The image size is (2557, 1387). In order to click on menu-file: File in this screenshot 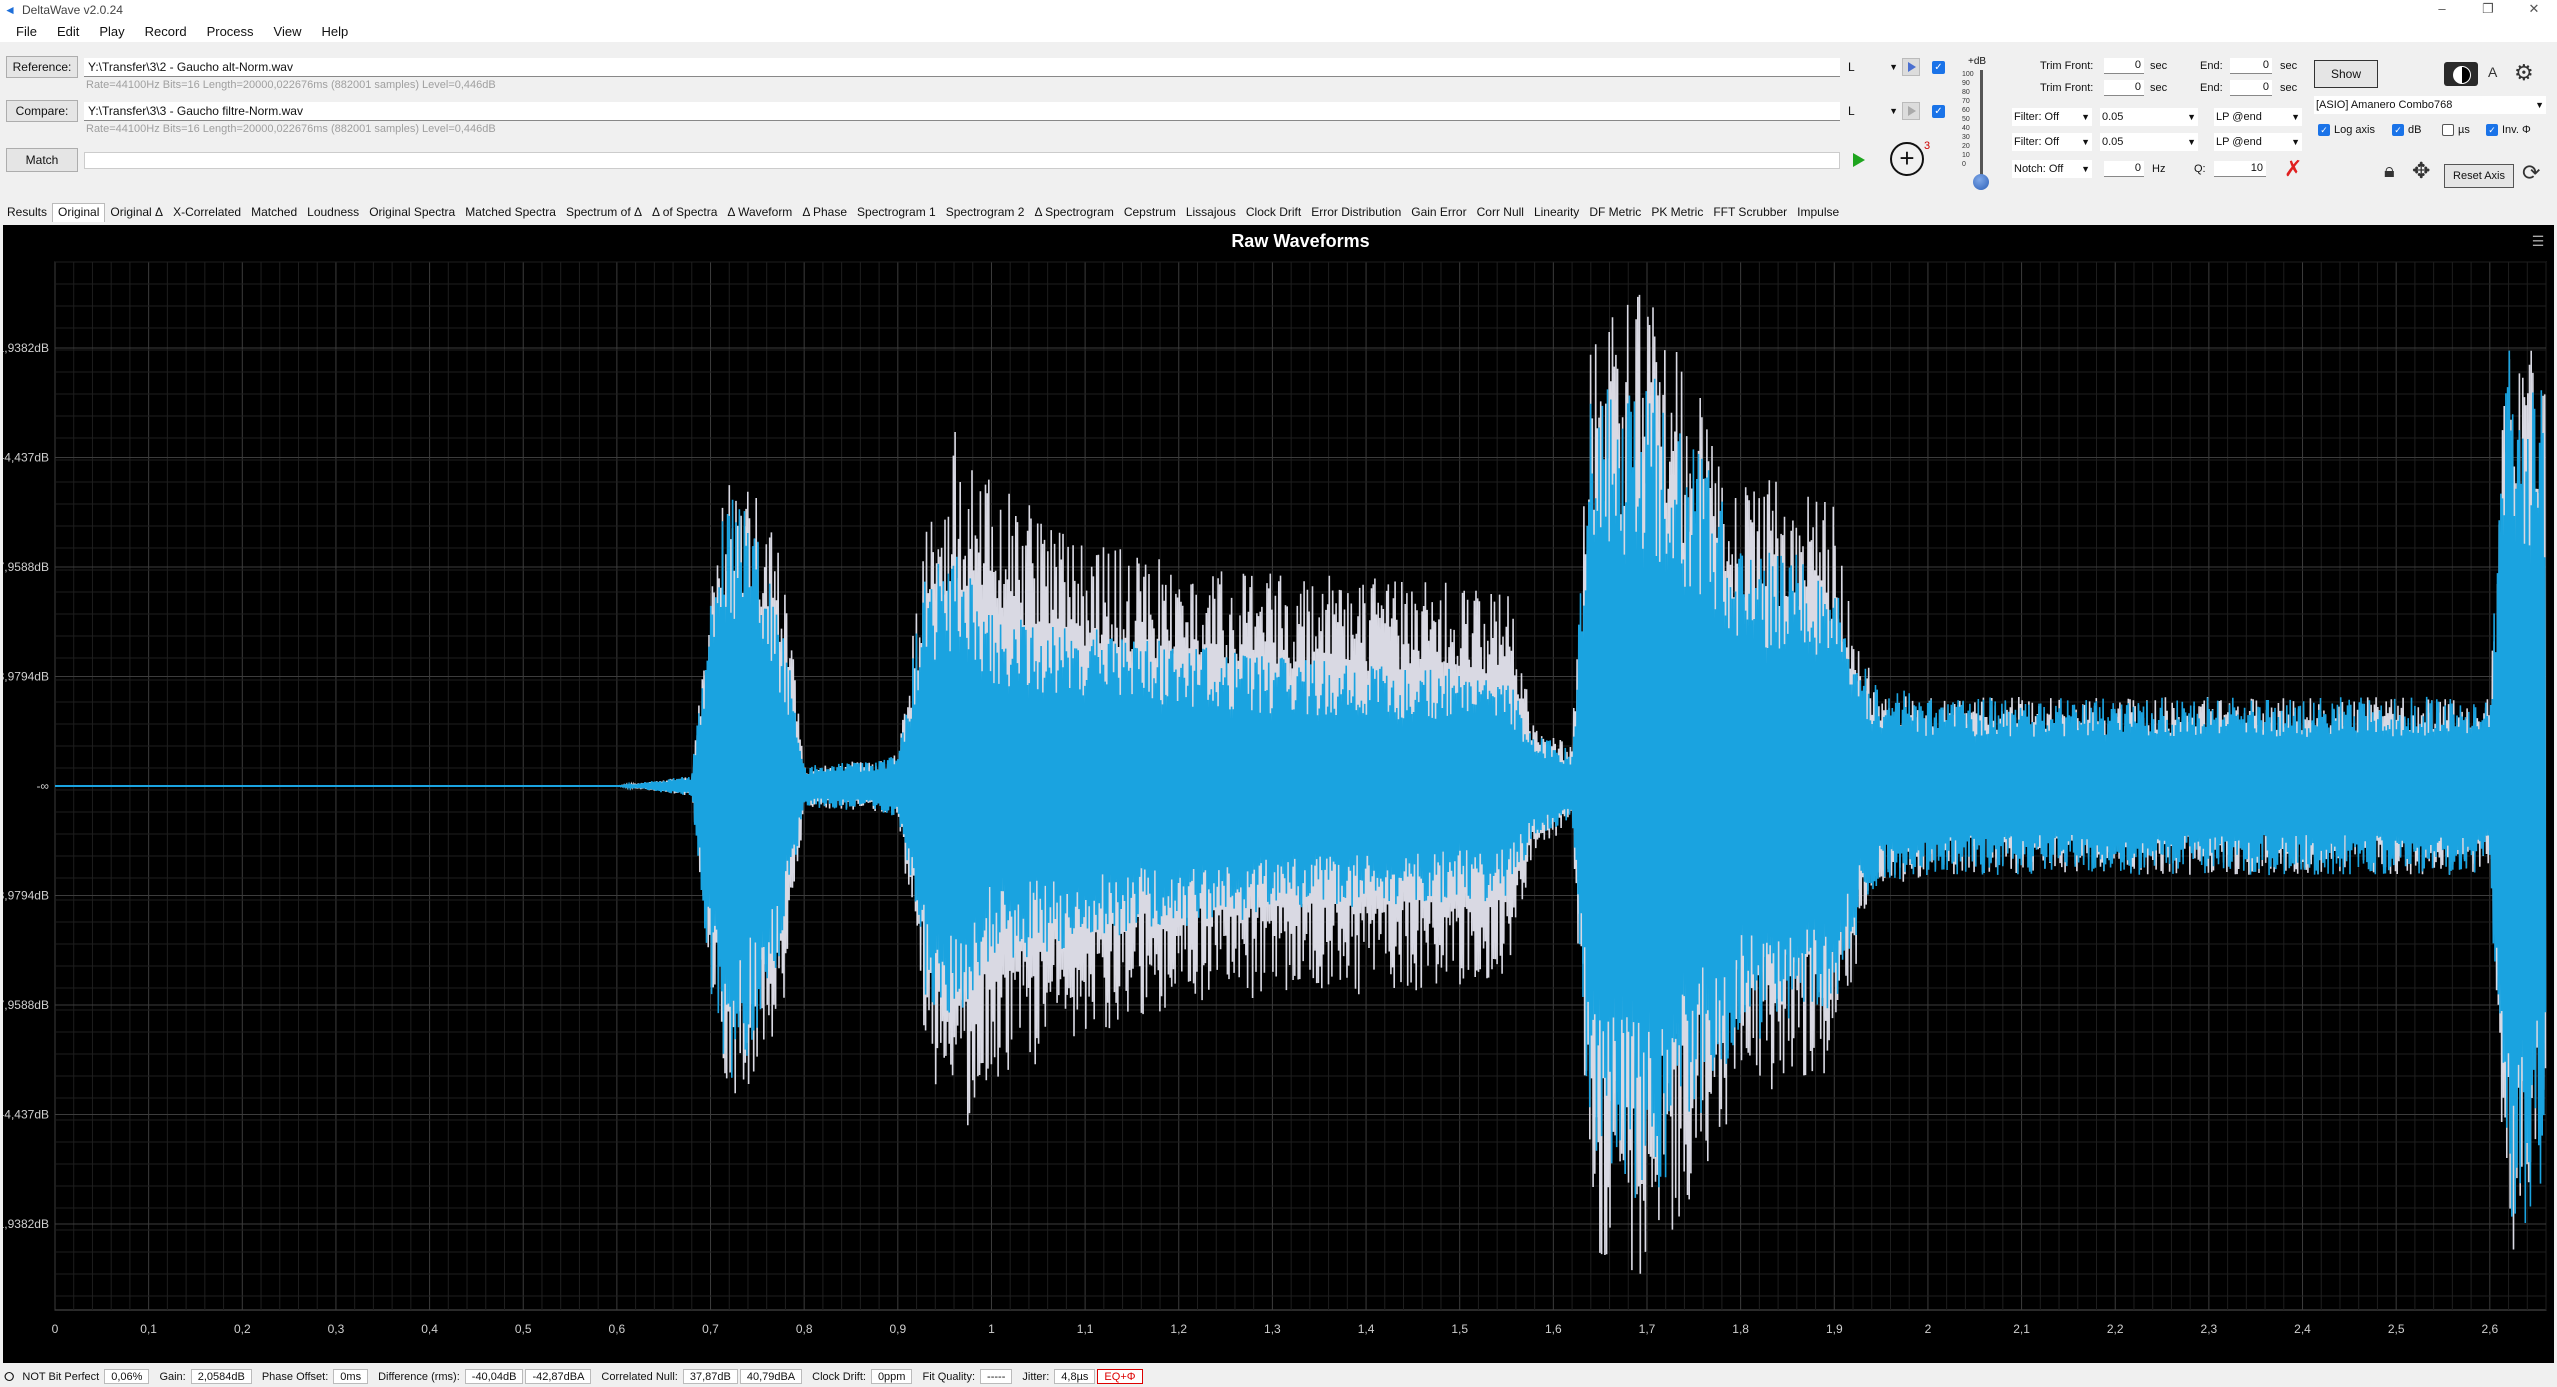, I will do `click(26, 31)`.